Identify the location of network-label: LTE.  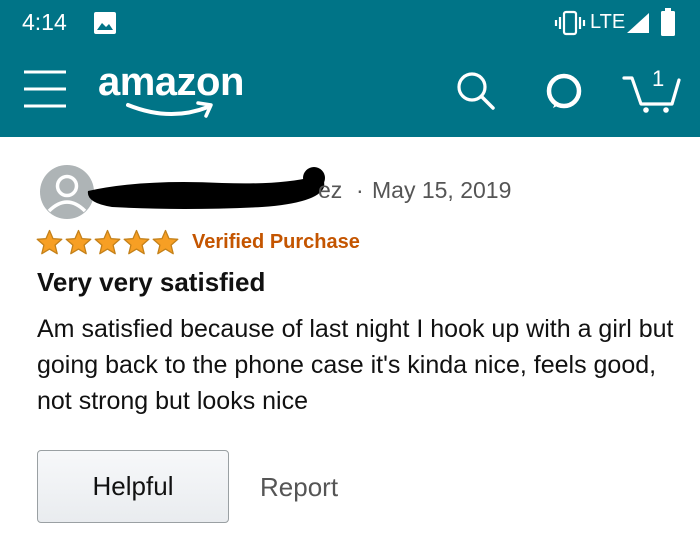
(608, 22).